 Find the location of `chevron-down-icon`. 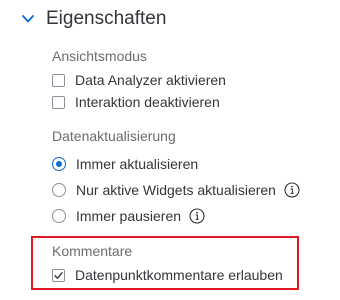

chevron-down-icon is located at coordinates (28, 19).